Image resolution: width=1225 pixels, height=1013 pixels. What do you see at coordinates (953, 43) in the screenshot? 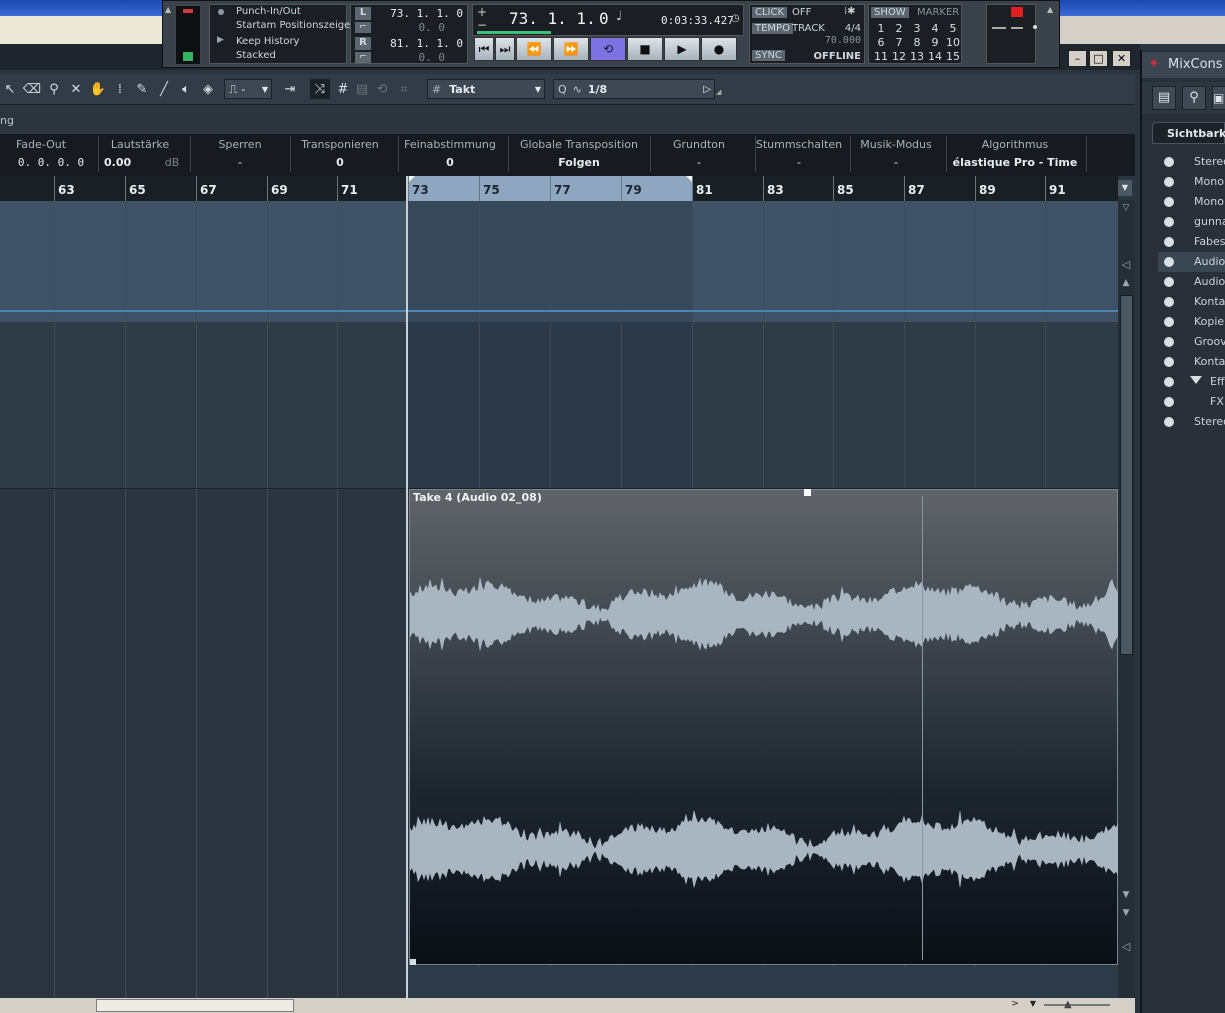
I see `marker-button: 10` at bounding box center [953, 43].